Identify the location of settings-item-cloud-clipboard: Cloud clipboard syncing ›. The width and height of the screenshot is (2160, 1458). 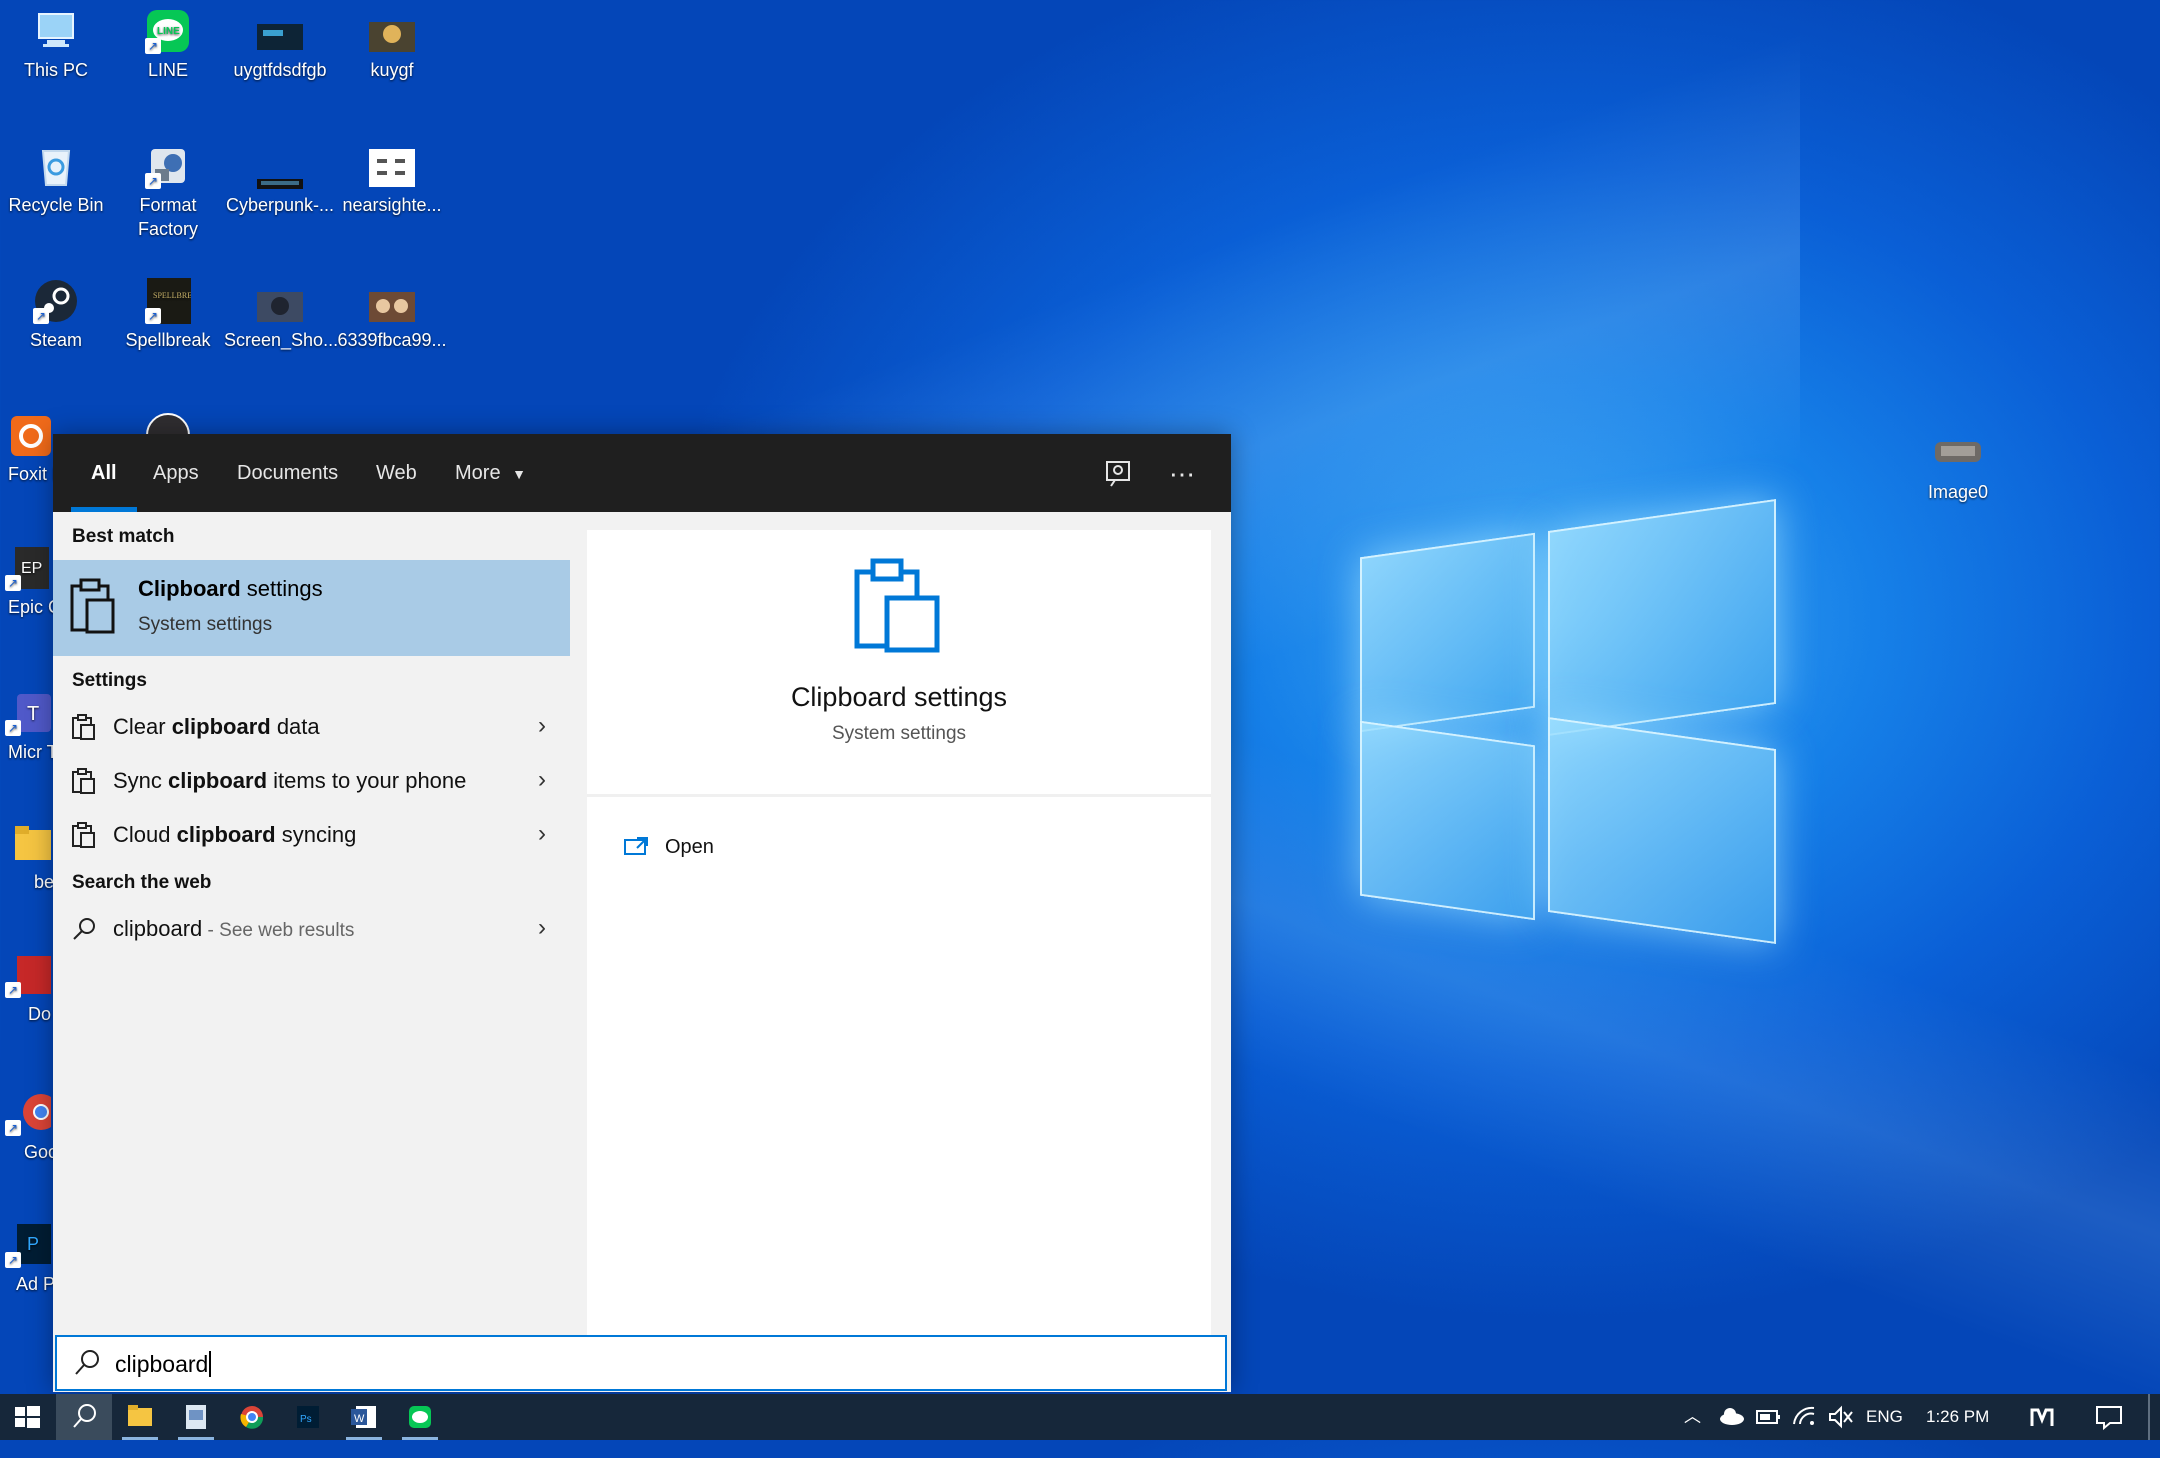
(311, 835).